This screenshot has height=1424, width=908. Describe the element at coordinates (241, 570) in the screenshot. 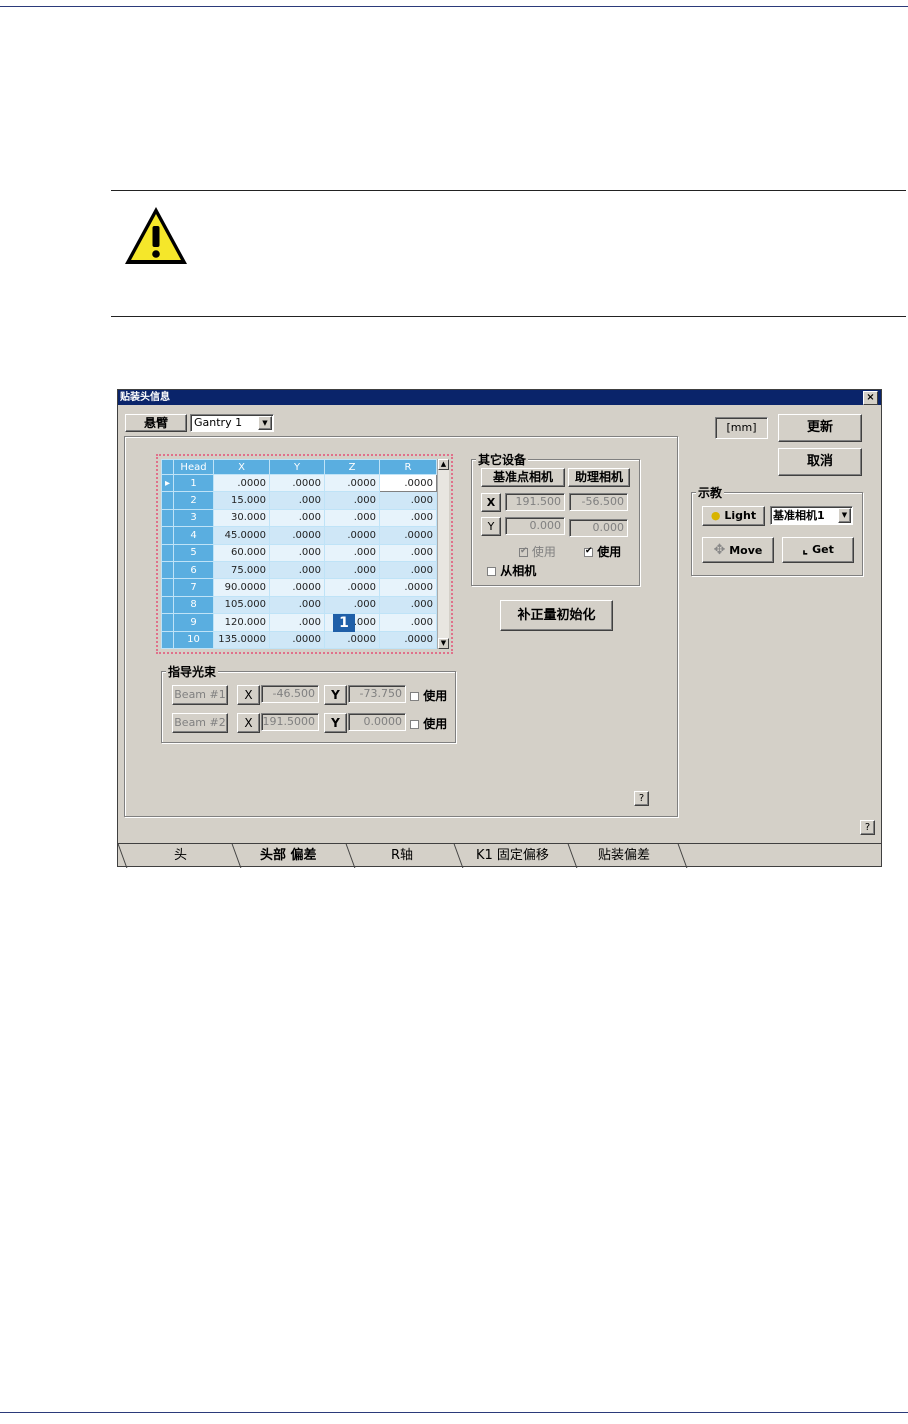

I see `table-cell-x: 75.000` at that location.